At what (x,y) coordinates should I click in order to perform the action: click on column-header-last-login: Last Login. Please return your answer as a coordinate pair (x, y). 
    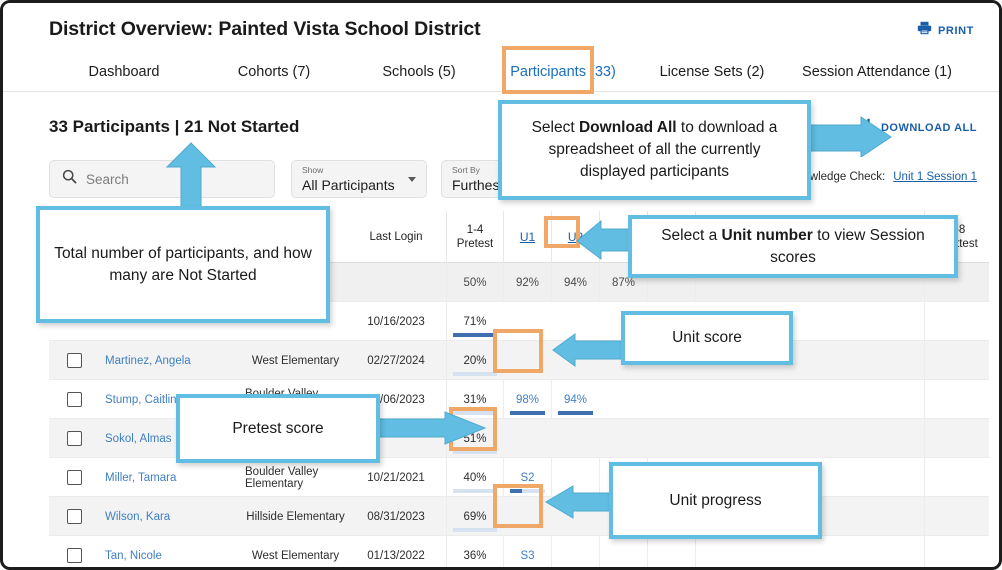
    Looking at the image, I should click on (396, 237).